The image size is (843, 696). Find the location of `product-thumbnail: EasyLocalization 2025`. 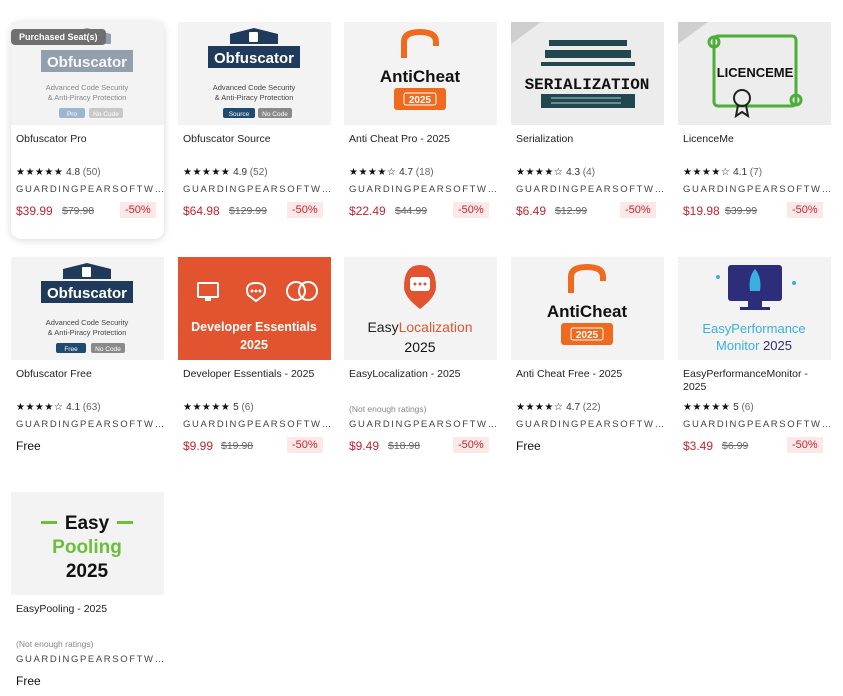

product-thumbnail: EasyLocalization 2025 is located at coordinates (420, 308).